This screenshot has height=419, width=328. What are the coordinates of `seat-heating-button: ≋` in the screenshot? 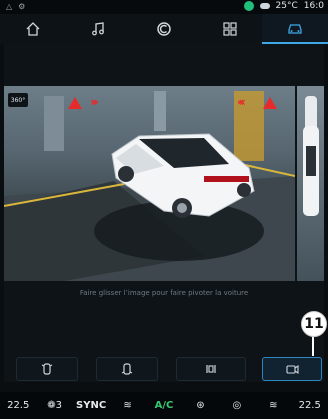 It's located at (127, 405).